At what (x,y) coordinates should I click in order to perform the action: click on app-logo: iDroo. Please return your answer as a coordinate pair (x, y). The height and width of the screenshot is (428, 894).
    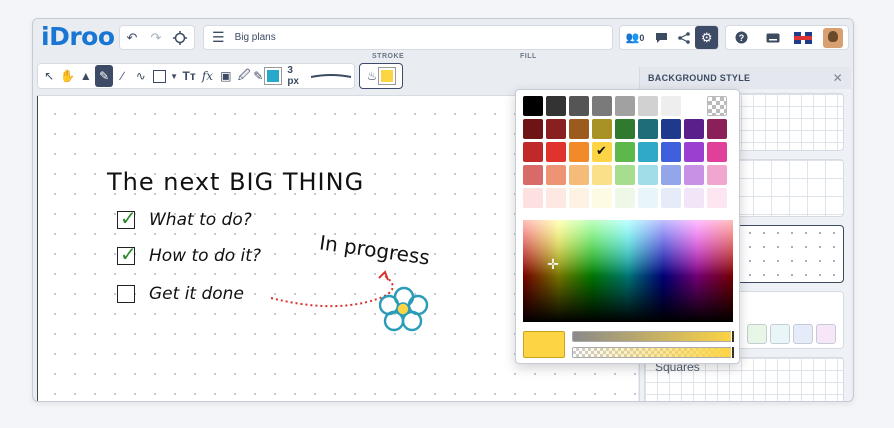
    Looking at the image, I should click on (78, 36).